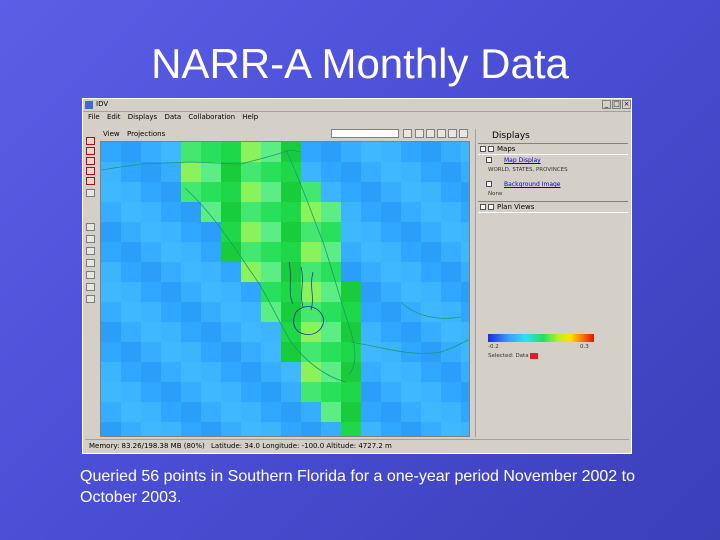  I want to click on color-swatch, so click(534, 356).